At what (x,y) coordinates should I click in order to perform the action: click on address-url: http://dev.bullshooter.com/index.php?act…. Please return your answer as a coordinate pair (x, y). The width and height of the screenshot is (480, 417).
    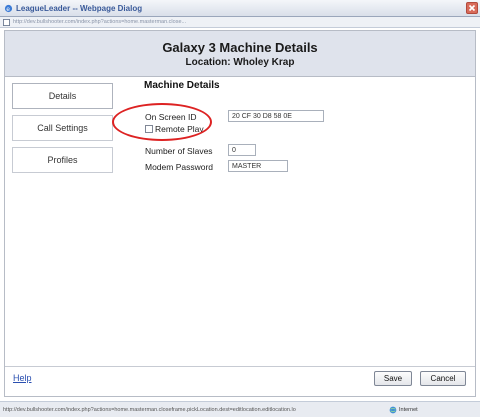
    Looking at the image, I should click on (100, 22).